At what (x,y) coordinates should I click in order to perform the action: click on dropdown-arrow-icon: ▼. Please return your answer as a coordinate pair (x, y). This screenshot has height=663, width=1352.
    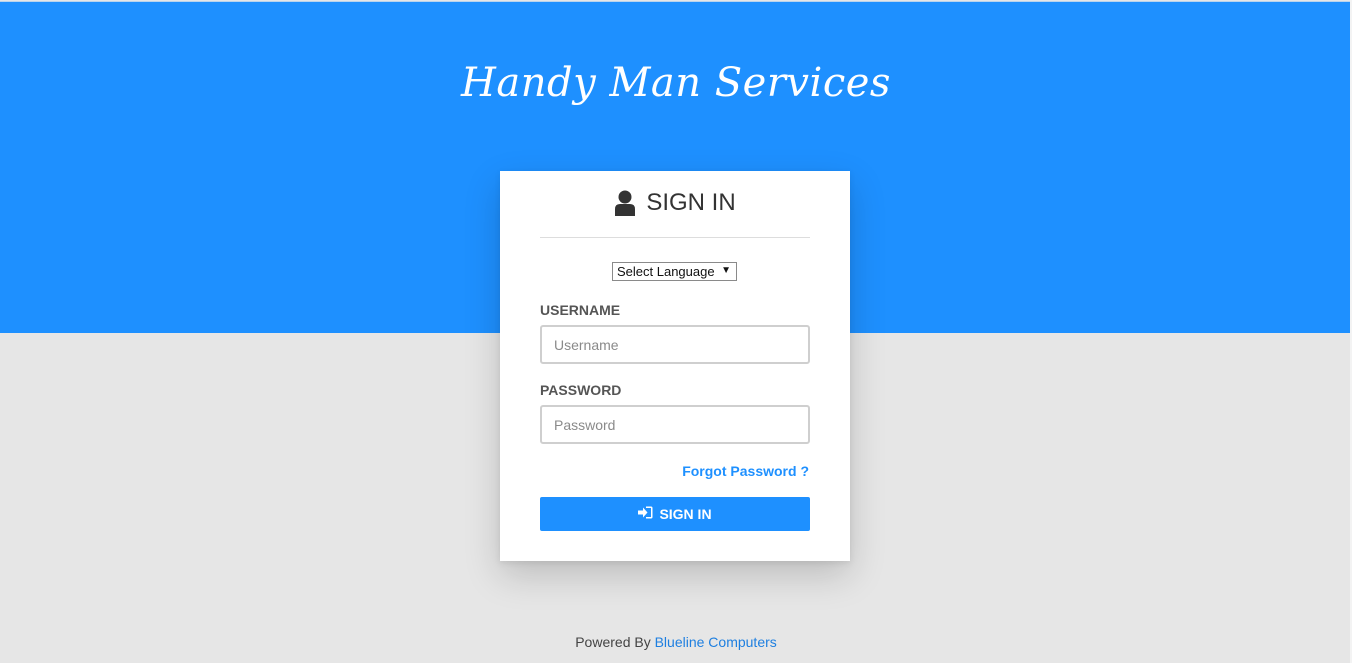
    Looking at the image, I should click on (726, 270).